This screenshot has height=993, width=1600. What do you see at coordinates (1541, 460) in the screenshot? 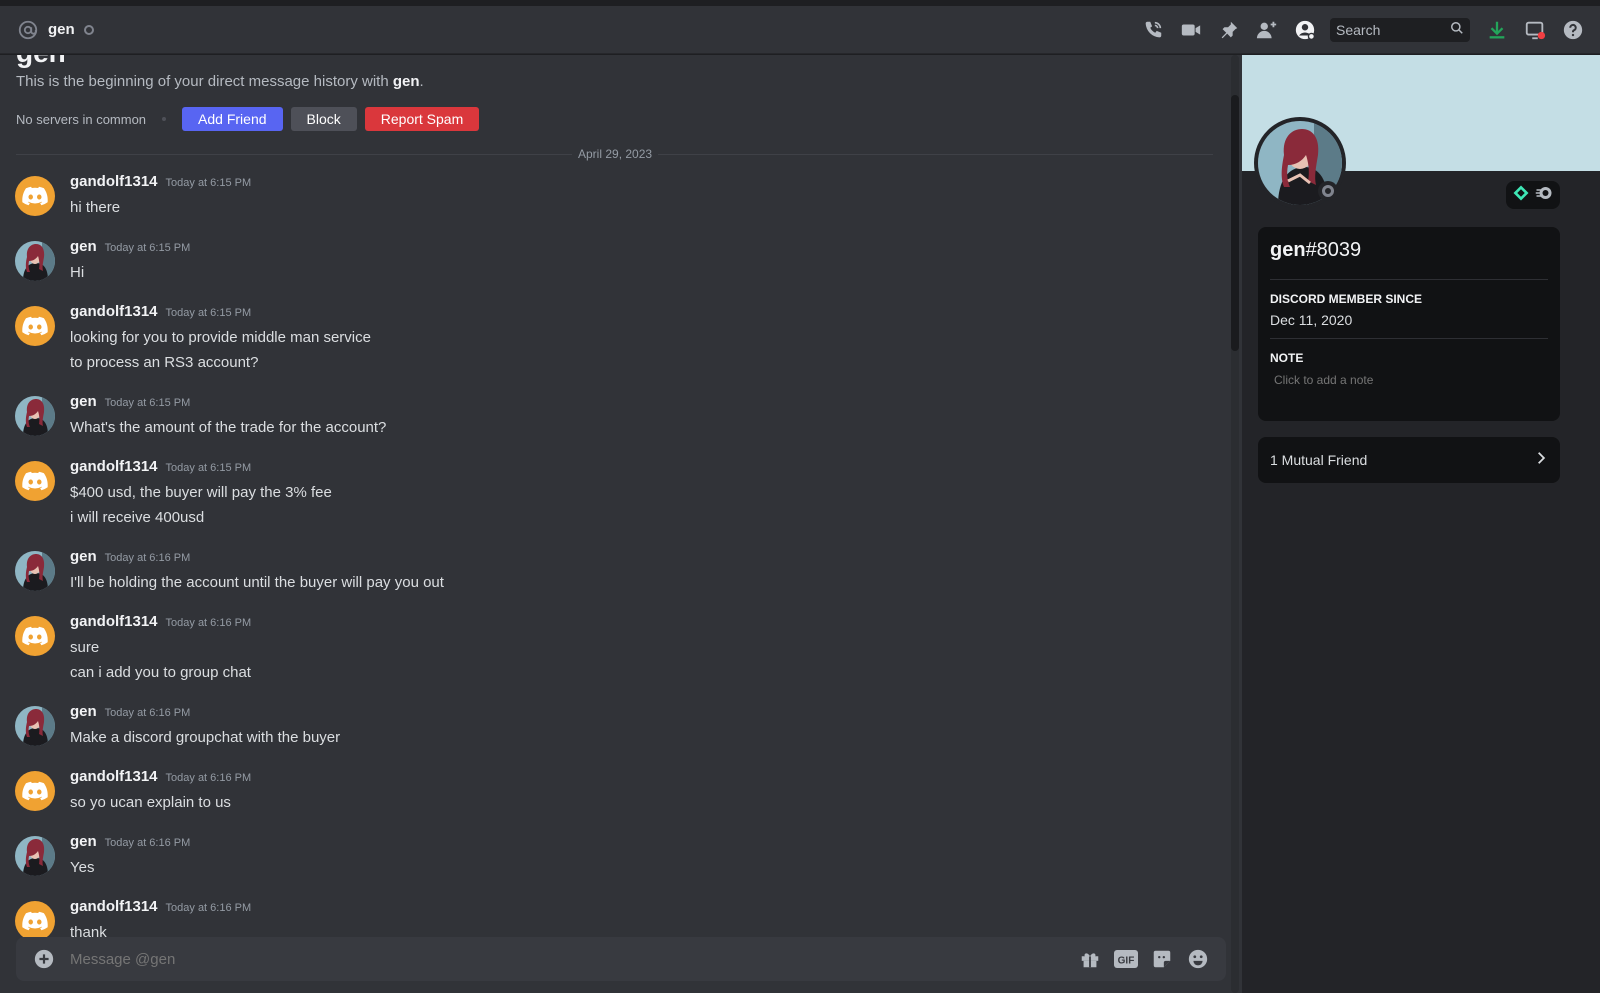
I see `chevron-right-icon` at bounding box center [1541, 460].